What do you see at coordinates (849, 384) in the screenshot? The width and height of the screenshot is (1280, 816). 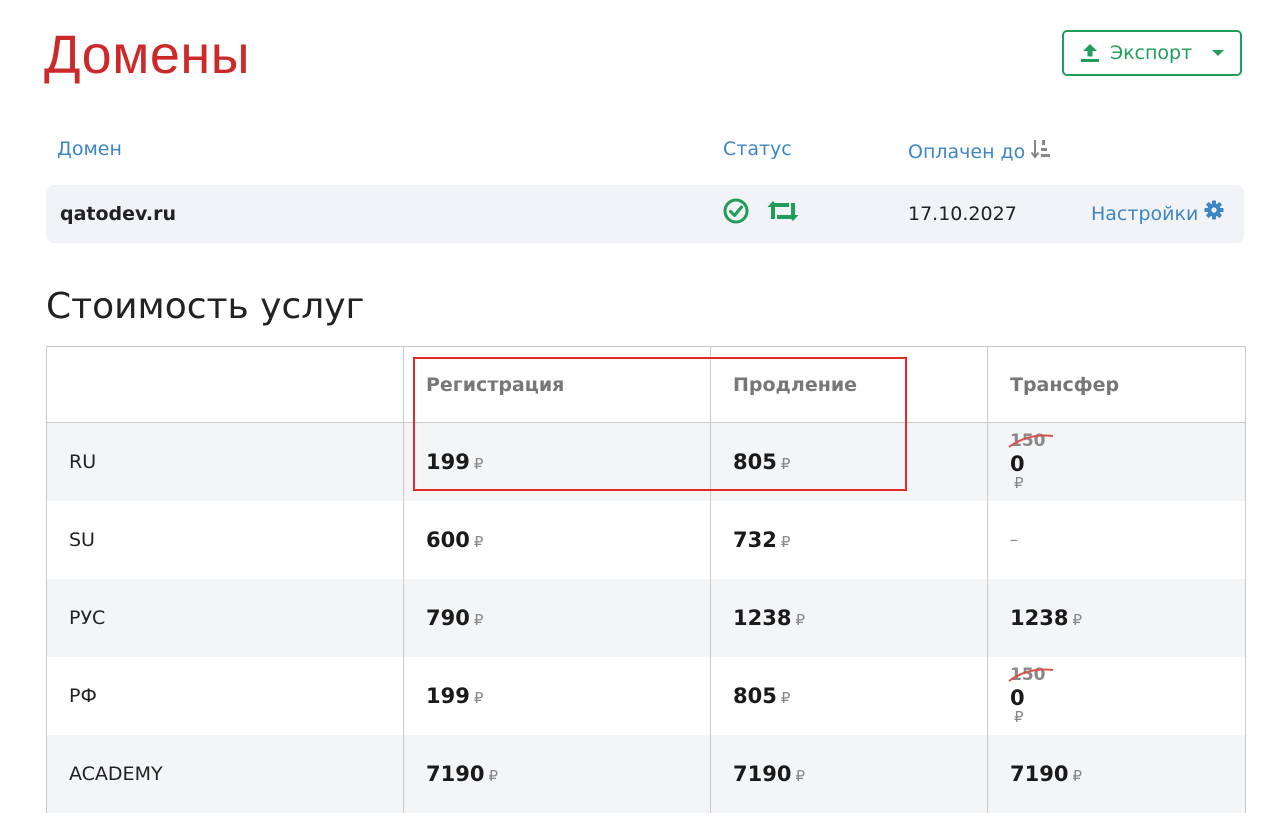 I see `pricing-header-renewal: Продление` at bounding box center [849, 384].